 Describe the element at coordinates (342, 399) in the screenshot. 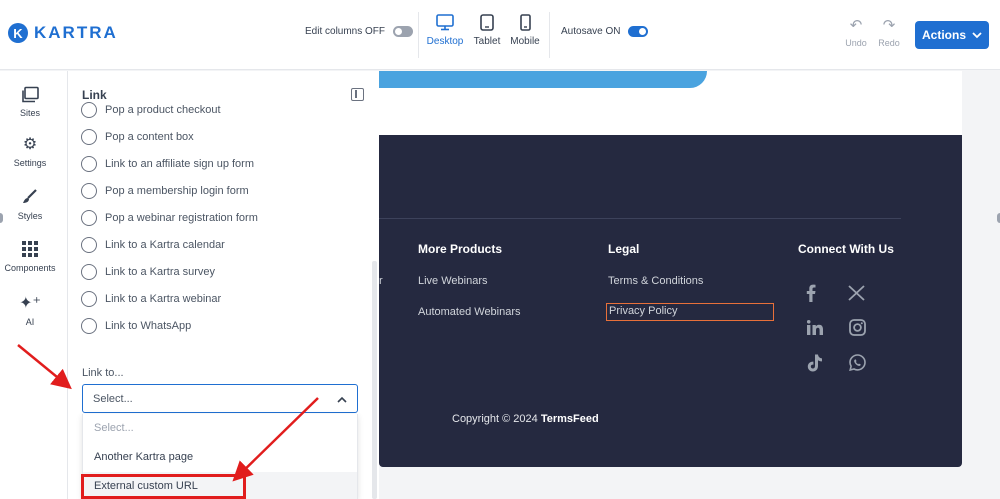

I see `chevron-up-icon` at that location.